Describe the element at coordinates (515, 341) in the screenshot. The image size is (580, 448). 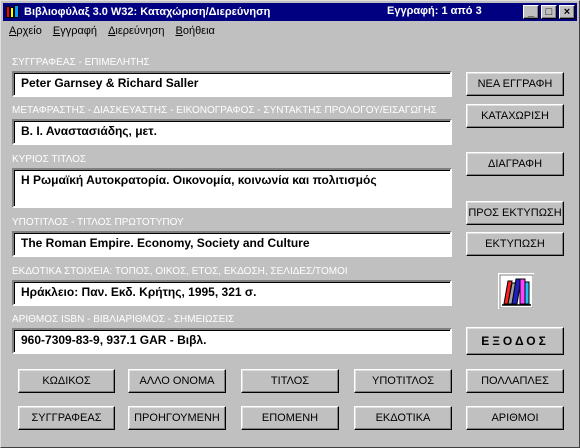
I see `exit-button: ΕΞΟΔΟΣ` at that location.